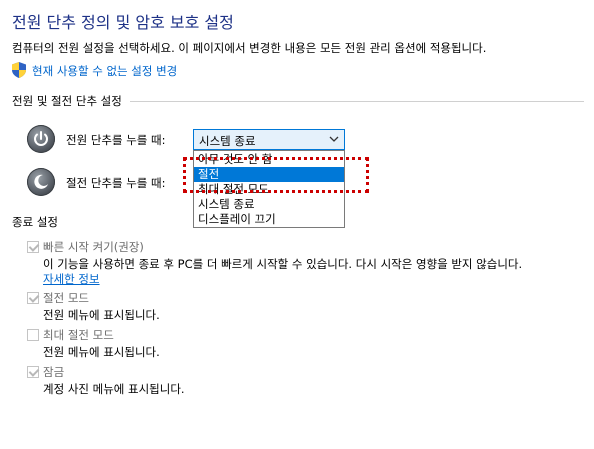 Image resolution: width=594 pixels, height=449 pixels. Describe the element at coordinates (54, 372) in the screenshot. I see `lock-label: 잠금` at that location.